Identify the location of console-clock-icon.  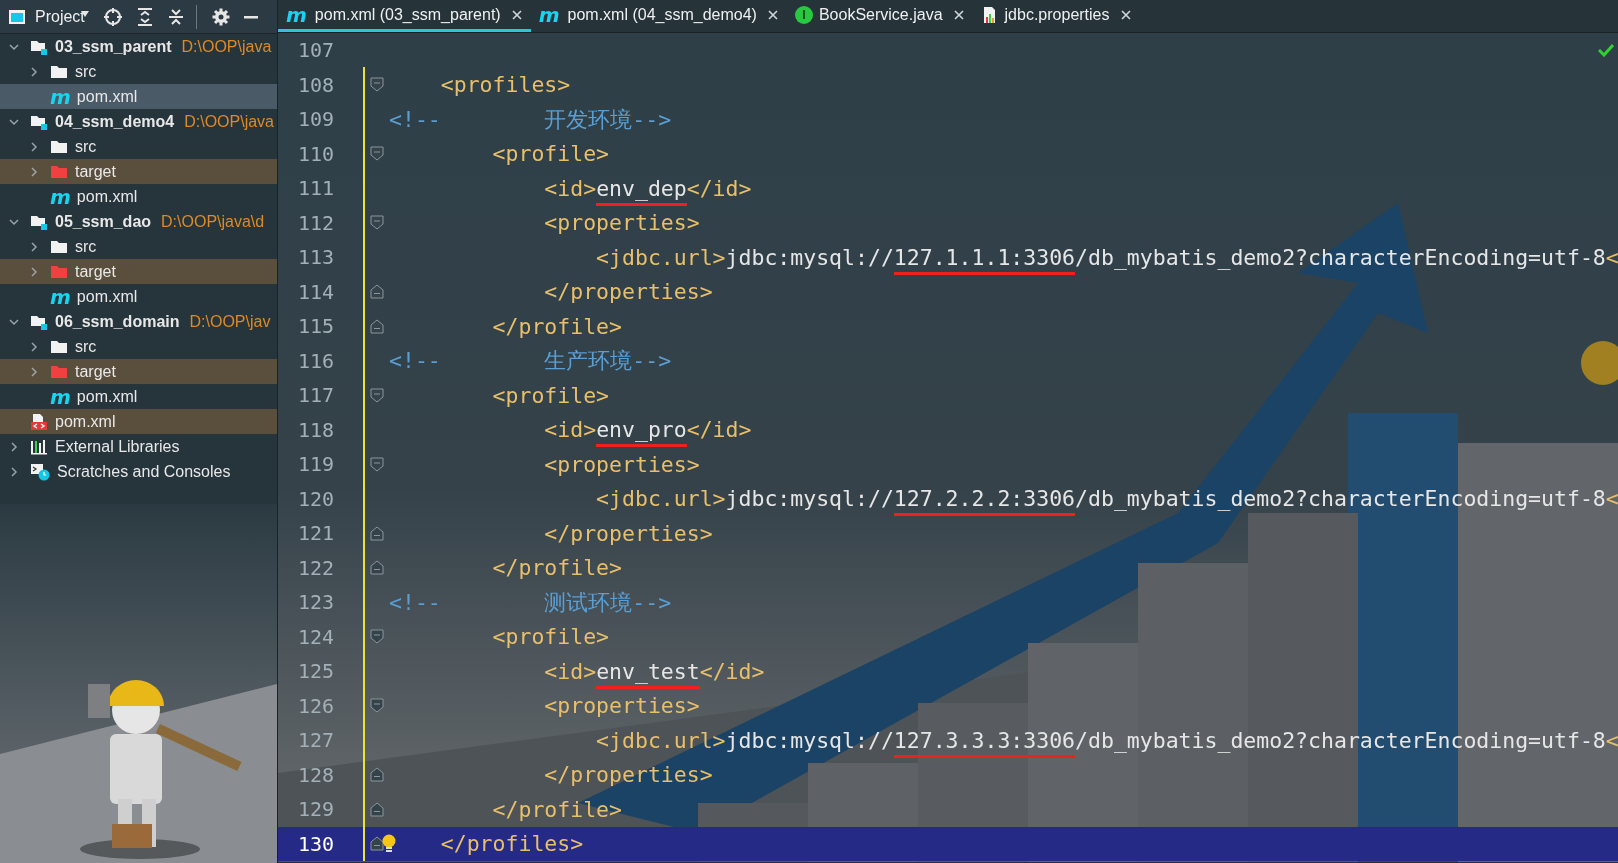
(40, 471).